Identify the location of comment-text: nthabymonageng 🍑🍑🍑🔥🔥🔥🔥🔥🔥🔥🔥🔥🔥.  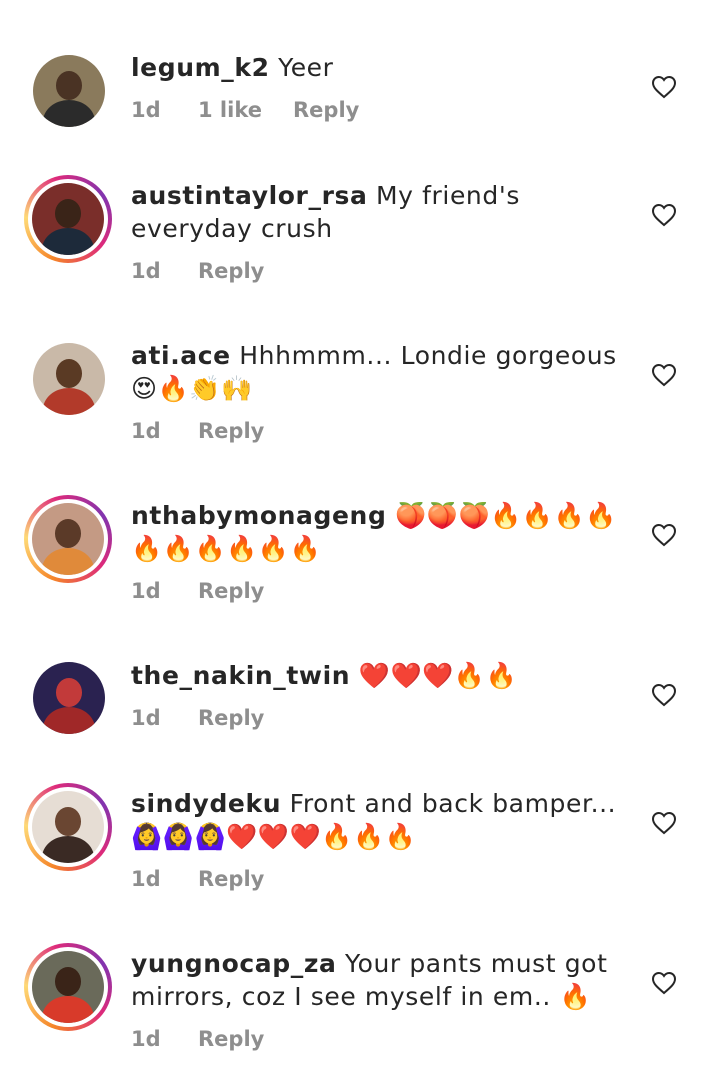
(376, 532).